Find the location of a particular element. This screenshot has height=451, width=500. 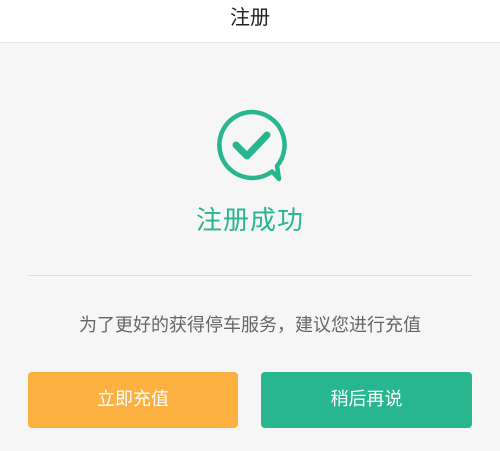

recharge-now-button: 立即充值 is located at coordinates (133, 400).